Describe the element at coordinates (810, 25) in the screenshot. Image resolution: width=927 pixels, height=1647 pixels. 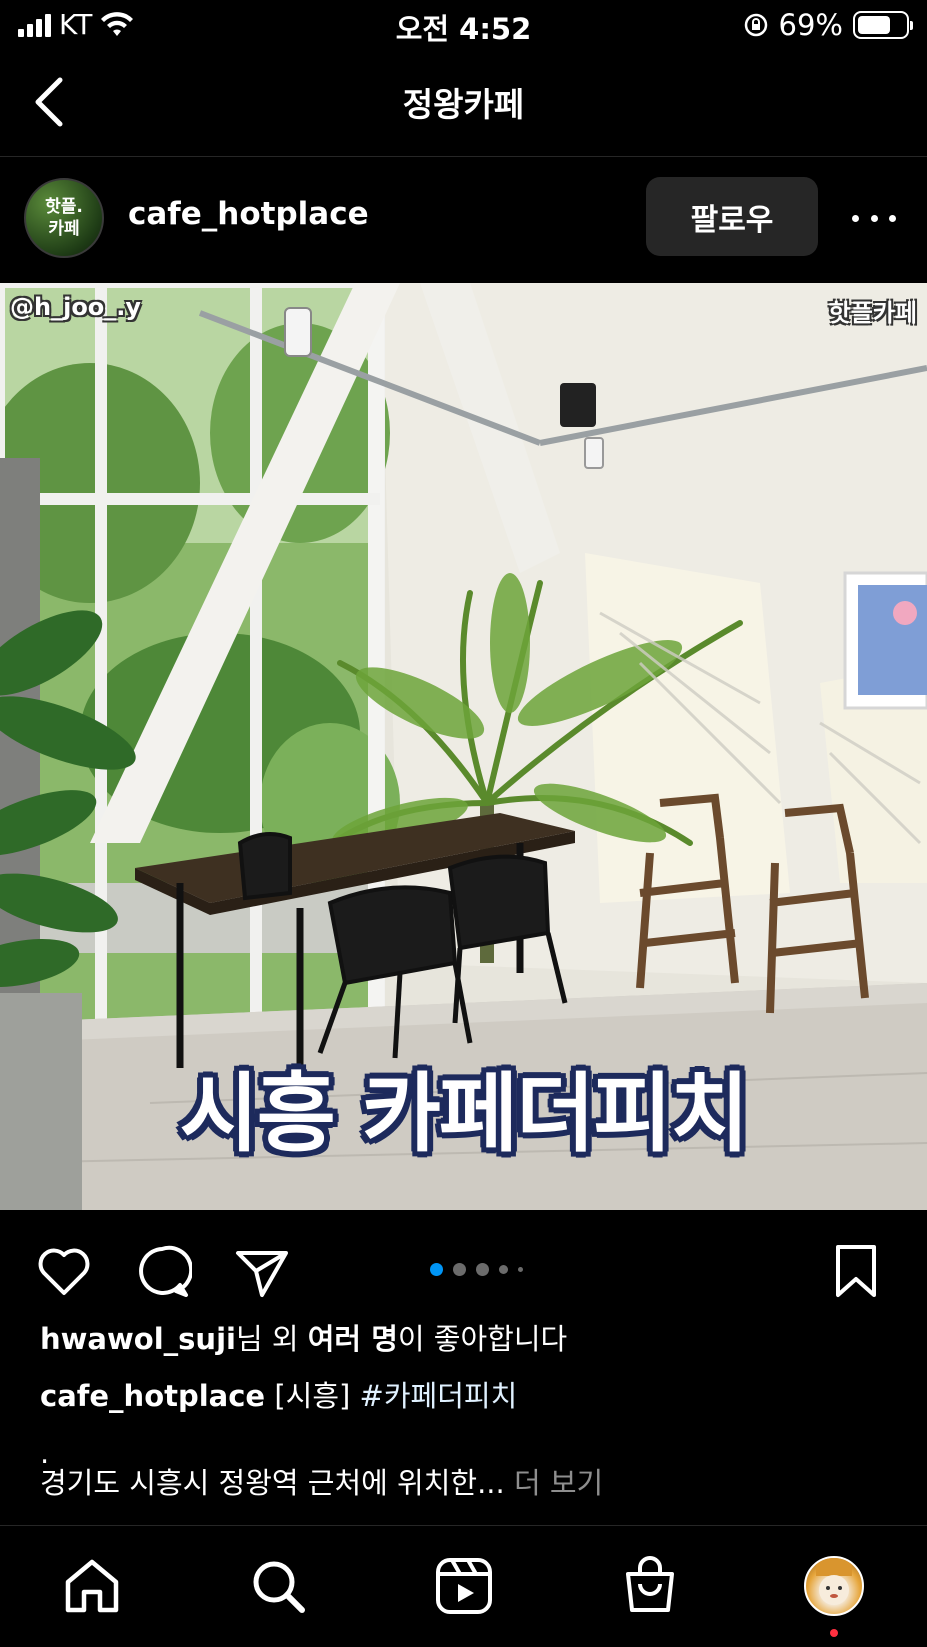
I see `battery-percent: 69%` at that location.